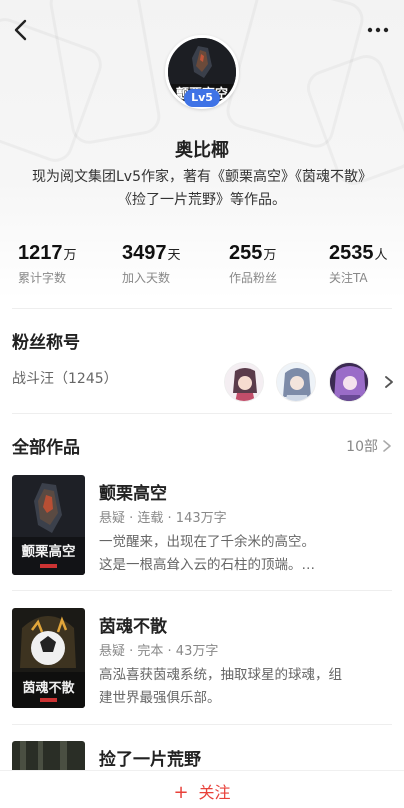  What do you see at coordinates (146, 278) in the screenshot?
I see `stat-label: 加入天数` at bounding box center [146, 278].